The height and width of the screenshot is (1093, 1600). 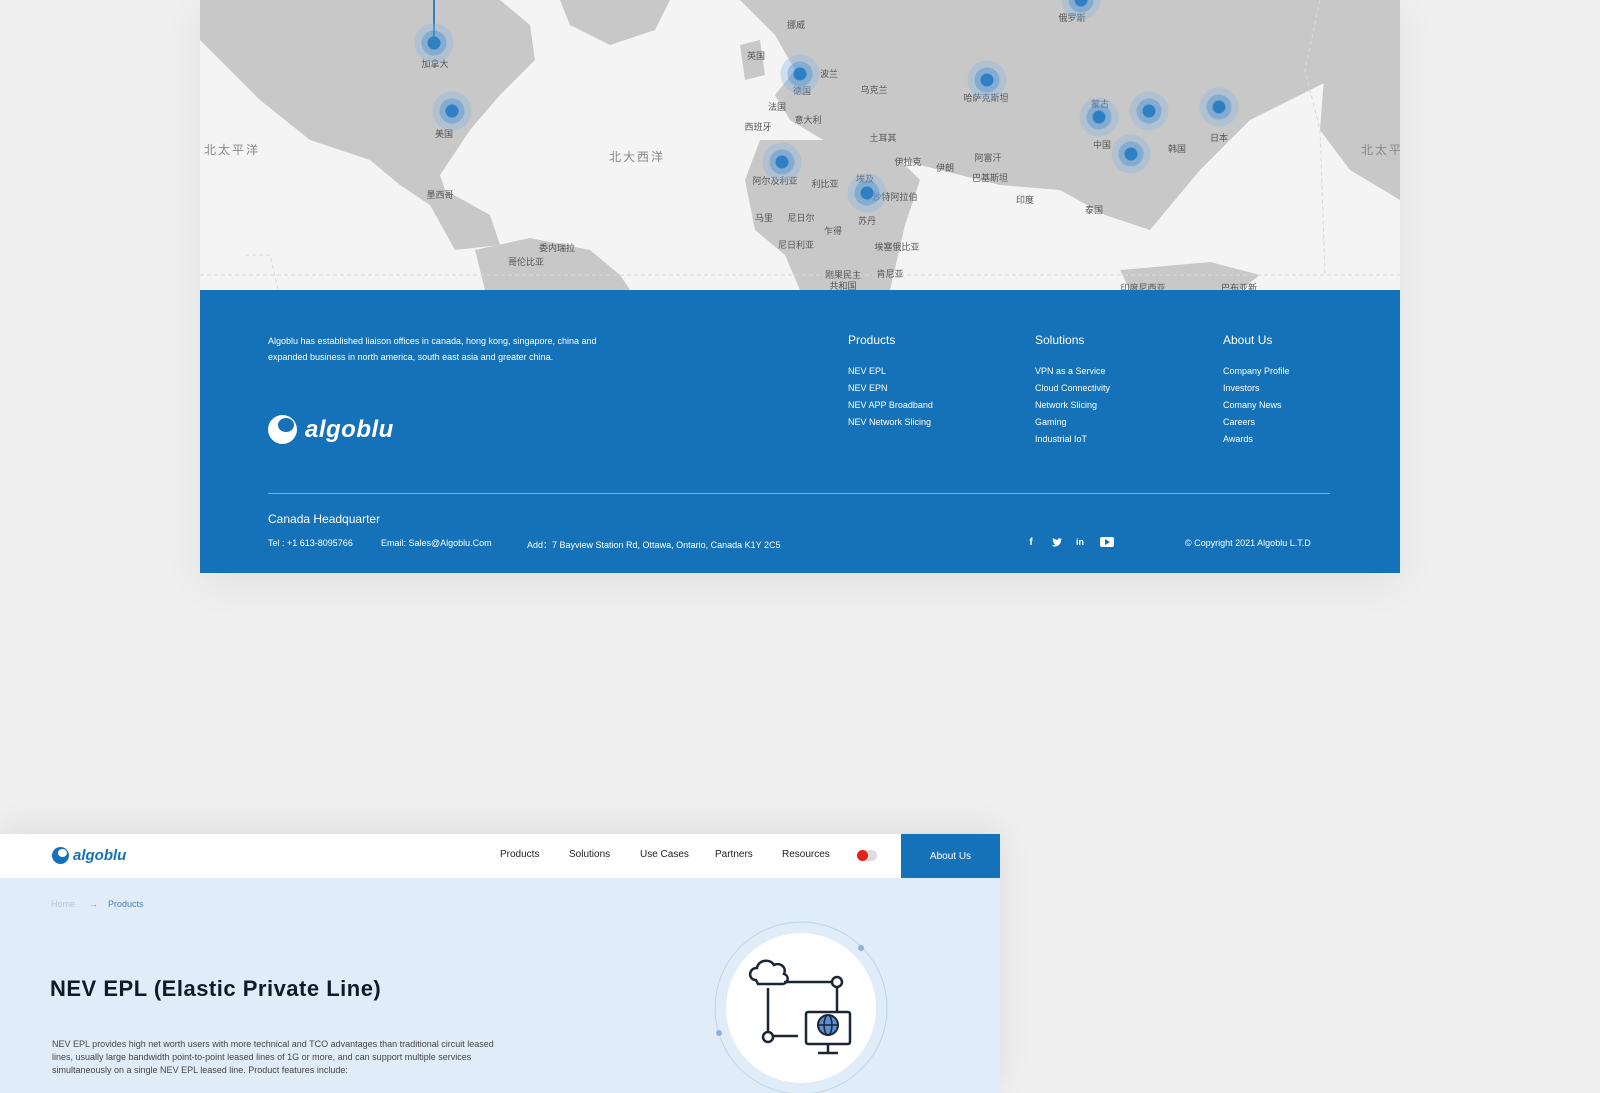 What do you see at coordinates (1256, 405) in the screenshot?
I see `footer-link-company-news: Comany News` at bounding box center [1256, 405].